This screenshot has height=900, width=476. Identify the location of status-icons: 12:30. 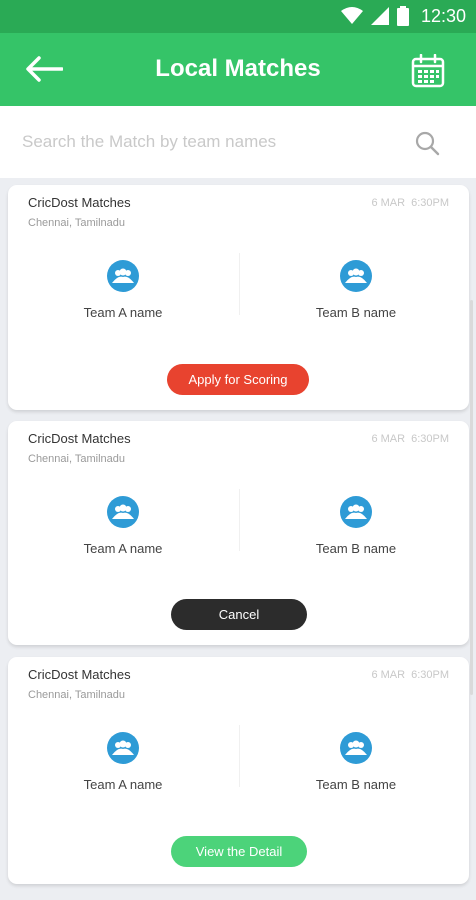
(403, 16).